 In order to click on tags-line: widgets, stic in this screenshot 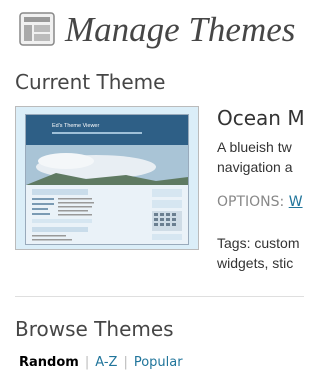, I will do `click(255, 263)`.